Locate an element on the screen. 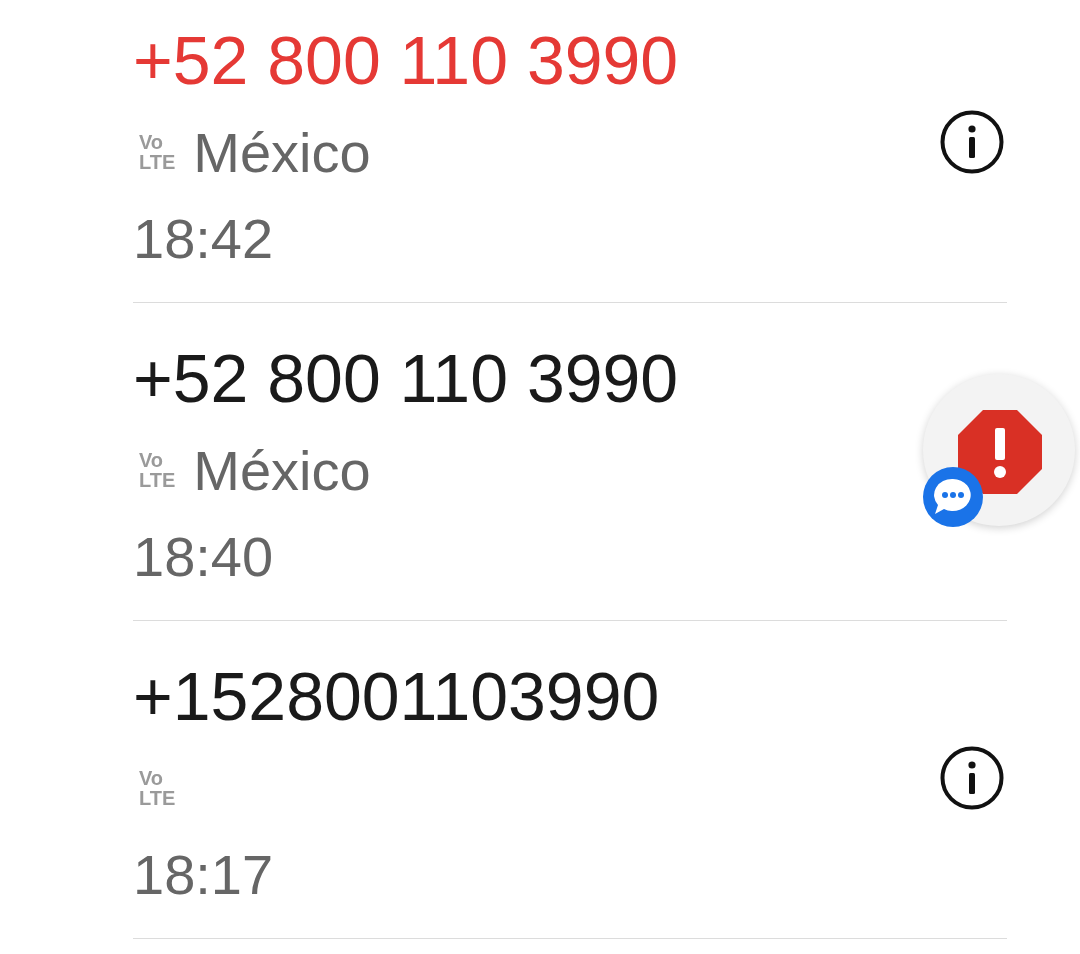 The height and width of the screenshot is (954, 1080). warning-icon is located at coordinates (1000, 452).